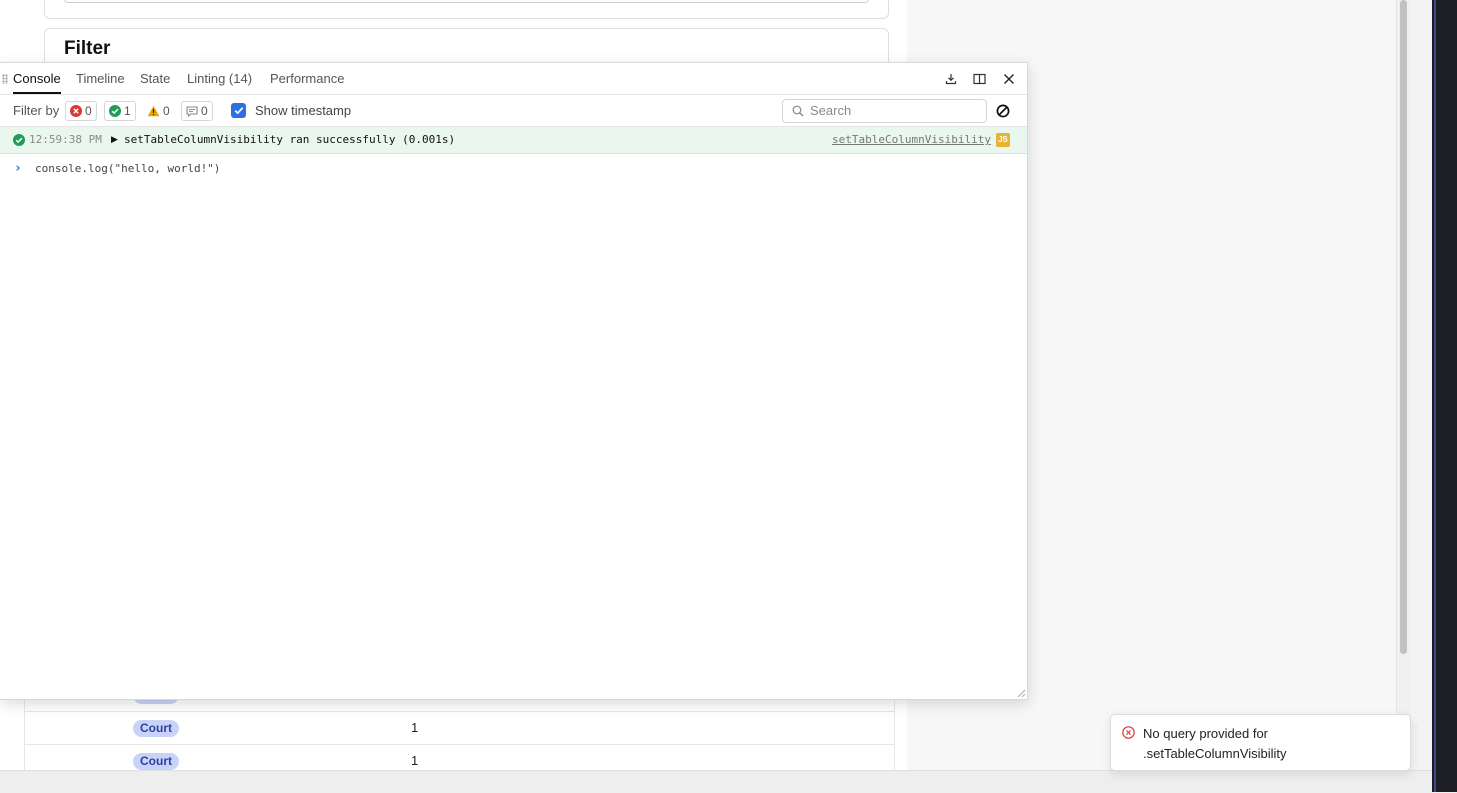 Image resolution: width=1457 pixels, height=793 pixels. What do you see at coordinates (798, 111) in the screenshot?
I see `search-icon` at bounding box center [798, 111].